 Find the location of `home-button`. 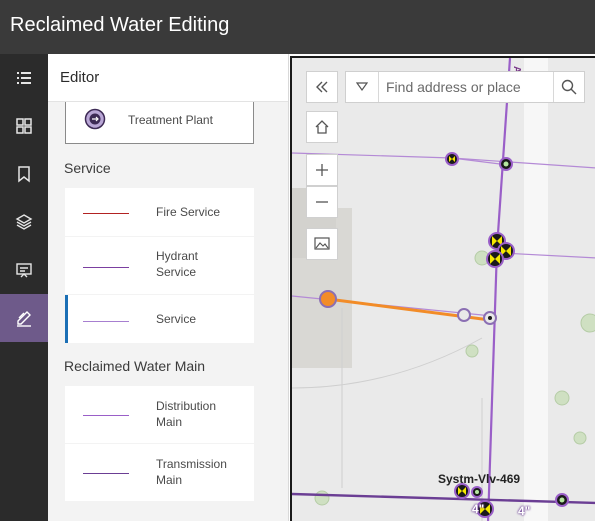

home-button is located at coordinates (322, 127).